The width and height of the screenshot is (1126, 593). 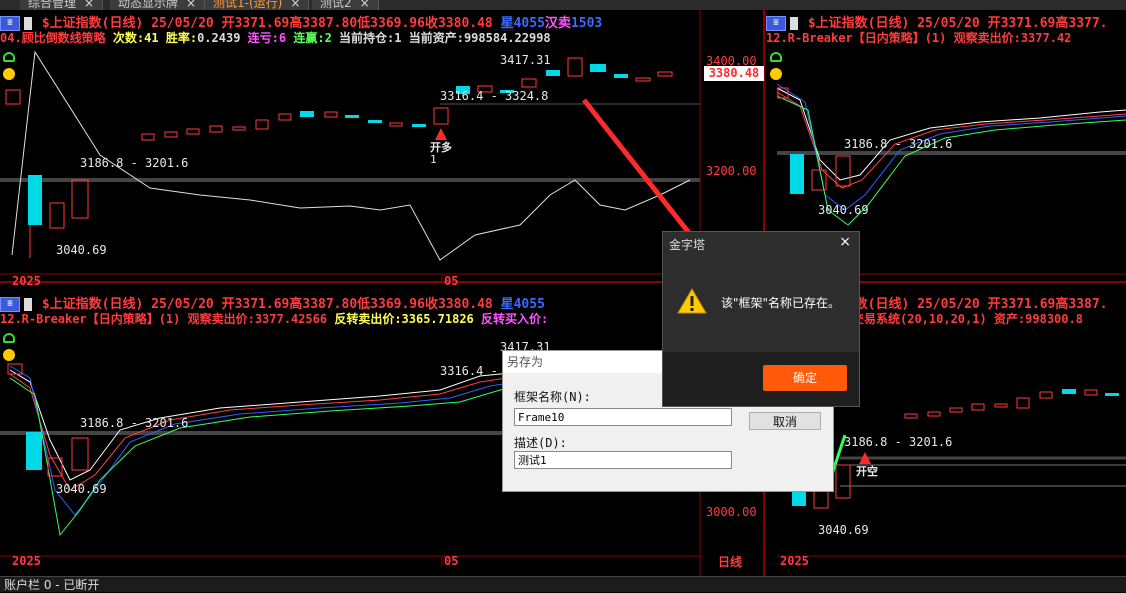 I want to click on tag-badge: 卖, so click(x=564, y=23).